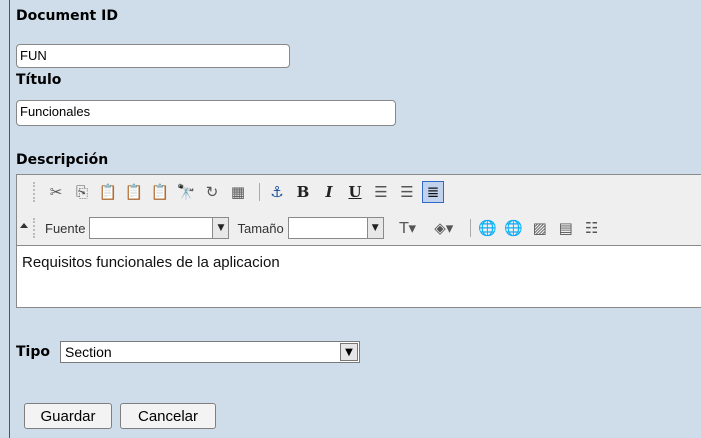 Image resolution: width=701 pixels, height=438 pixels. I want to click on bold-icon: B, so click(303, 192).